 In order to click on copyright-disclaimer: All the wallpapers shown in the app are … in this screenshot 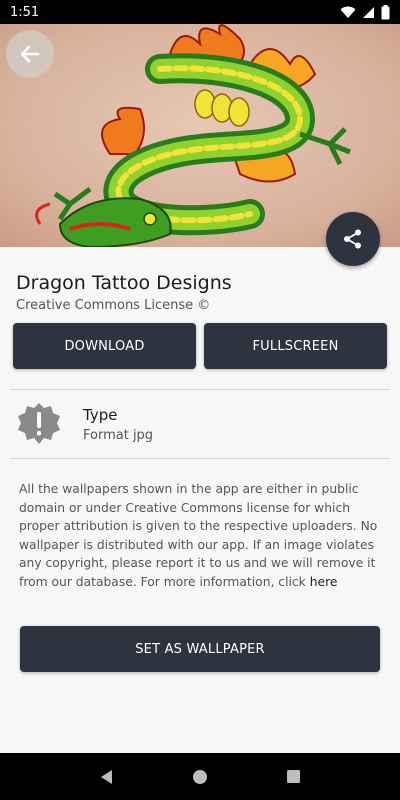, I will do `click(201, 535)`.